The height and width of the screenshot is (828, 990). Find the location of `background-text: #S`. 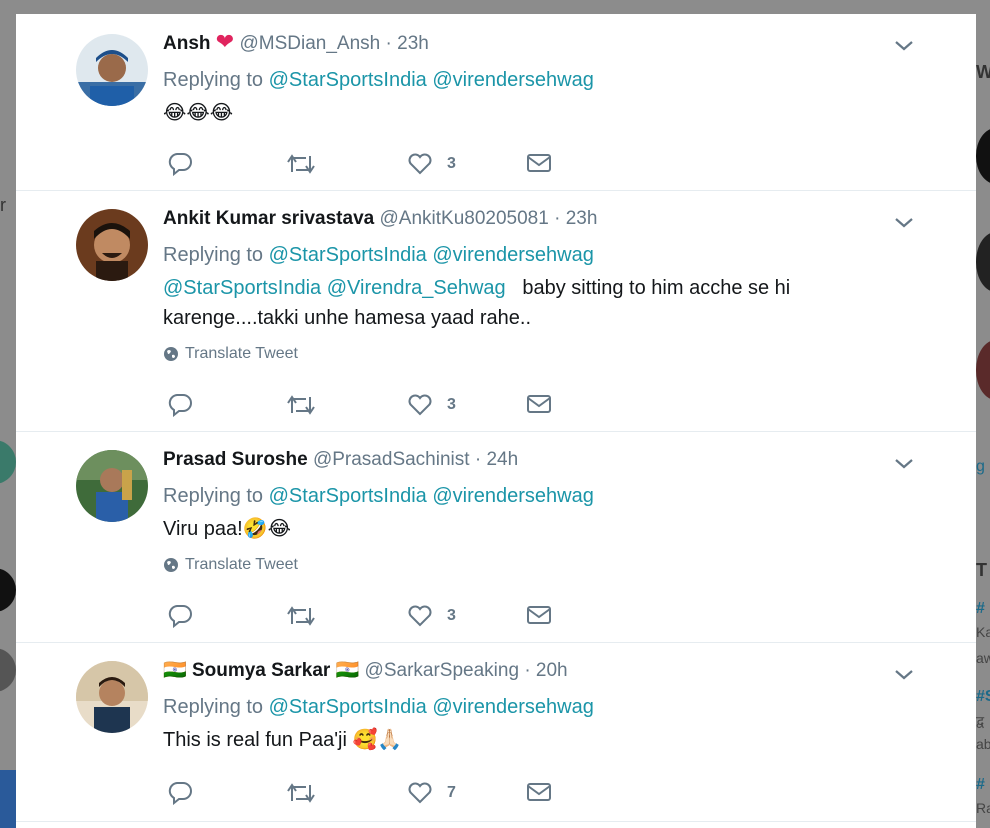

background-text: #S is located at coordinates (983, 696).